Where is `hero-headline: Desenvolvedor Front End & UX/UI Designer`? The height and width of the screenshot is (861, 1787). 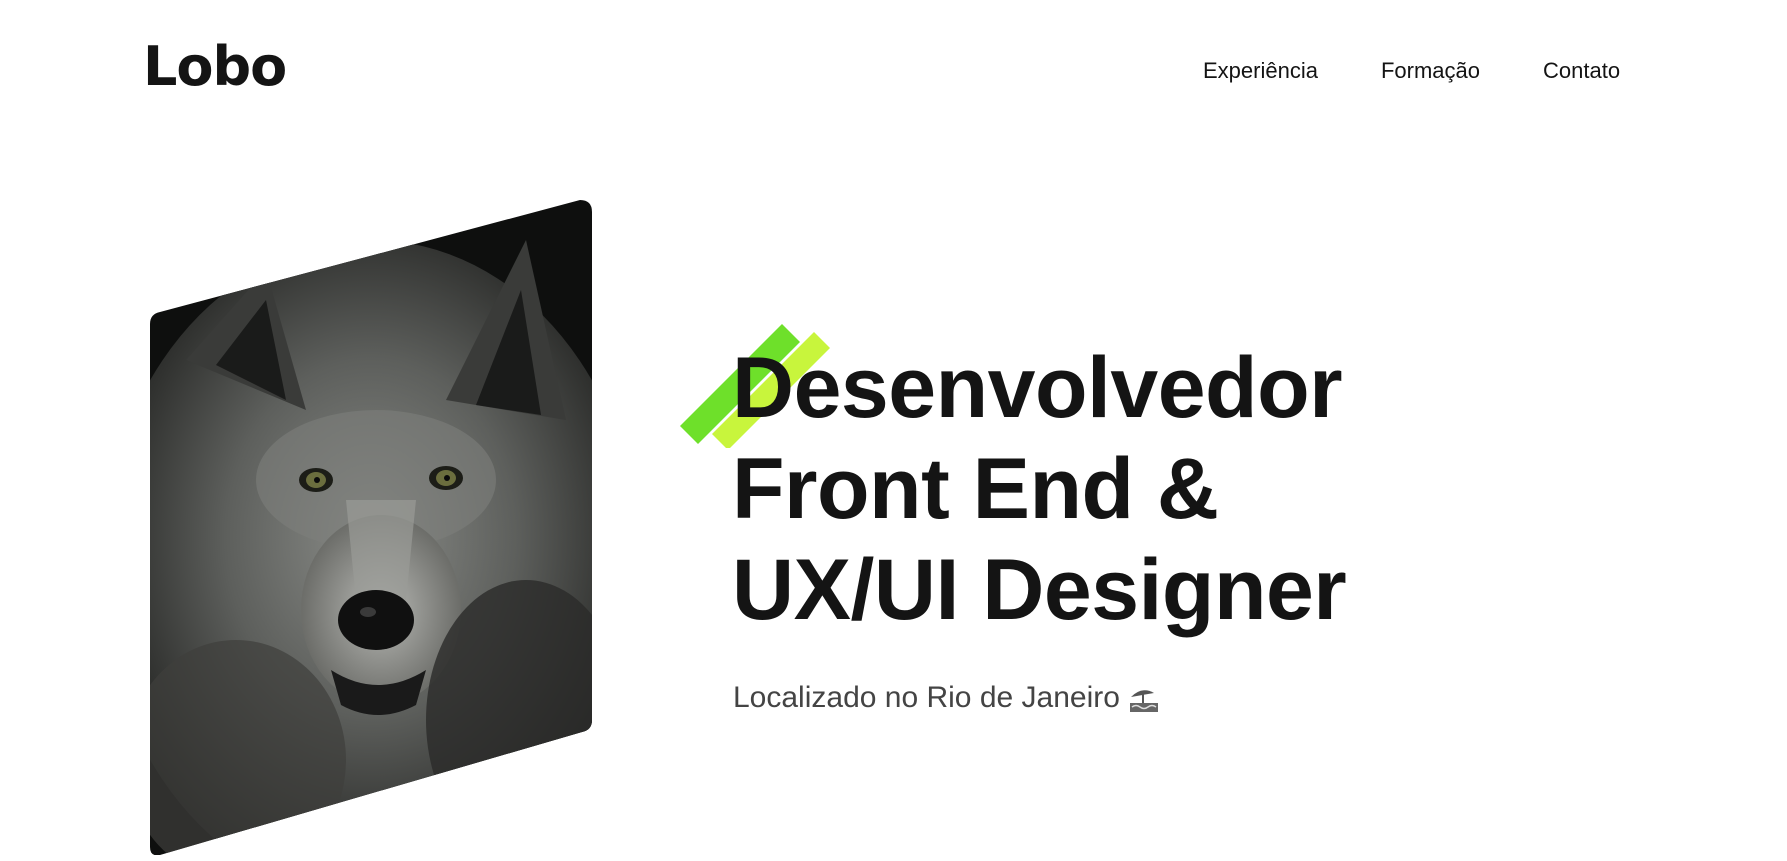 hero-headline: Desenvolvedor Front End & UX/UI Designer is located at coordinates (1039, 489).